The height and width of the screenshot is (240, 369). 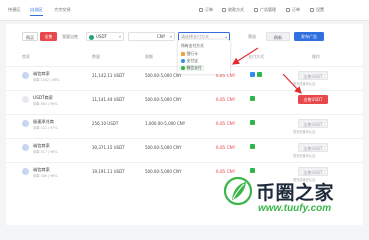 I want to click on watermark-url: www.tuufy.com, so click(x=295, y=208).